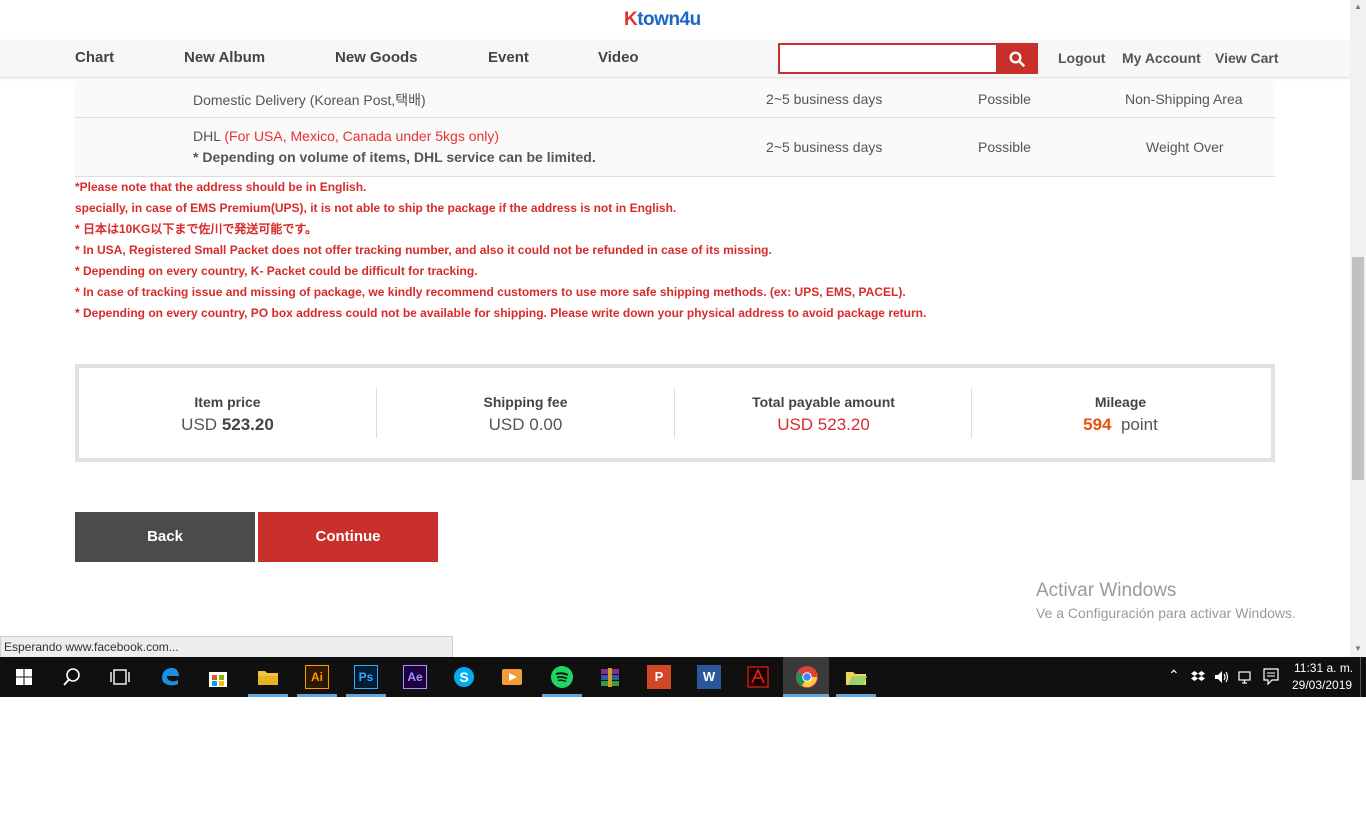 The image size is (1366, 829). Describe the element at coordinates (683, 677) in the screenshot. I see `windows-taskbar: Ai Ps Ae S P W ⌃ 11:31 a. m. 29/03/2019` at that location.